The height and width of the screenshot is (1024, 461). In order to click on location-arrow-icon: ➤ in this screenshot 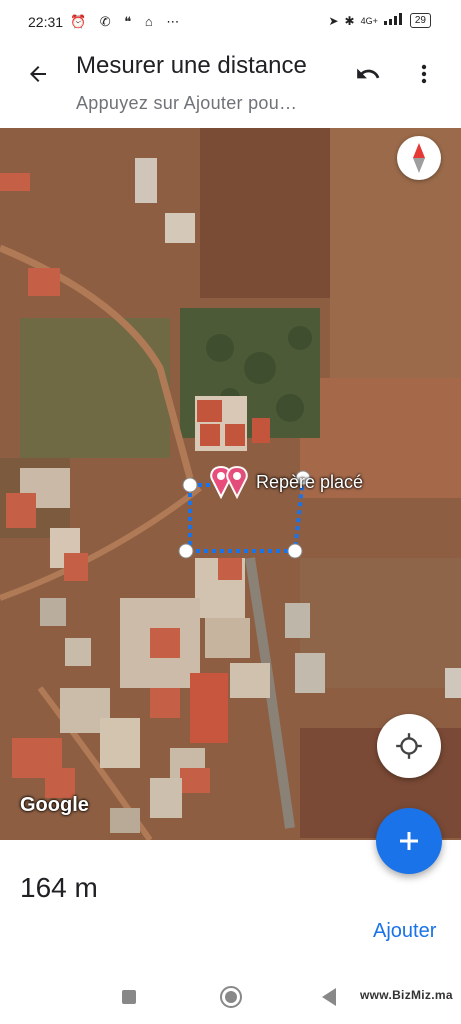, I will do `click(333, 20)`.